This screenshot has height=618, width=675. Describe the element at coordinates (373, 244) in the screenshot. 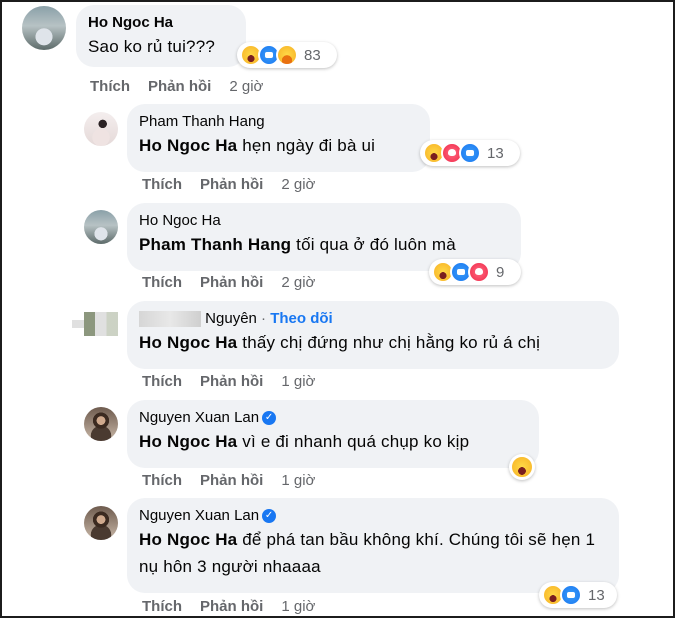

I see `comment-body: tối qua ở đó luôn mà` at that location.